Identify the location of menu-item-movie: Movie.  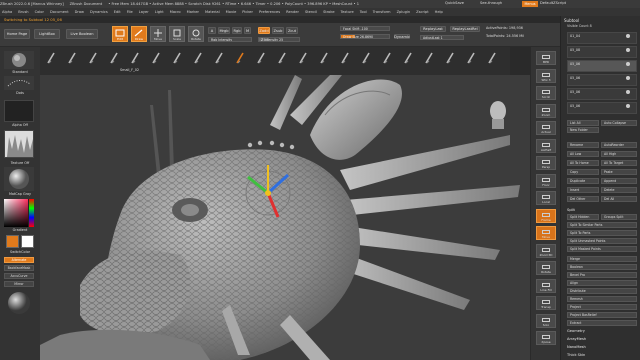
(231, 12).